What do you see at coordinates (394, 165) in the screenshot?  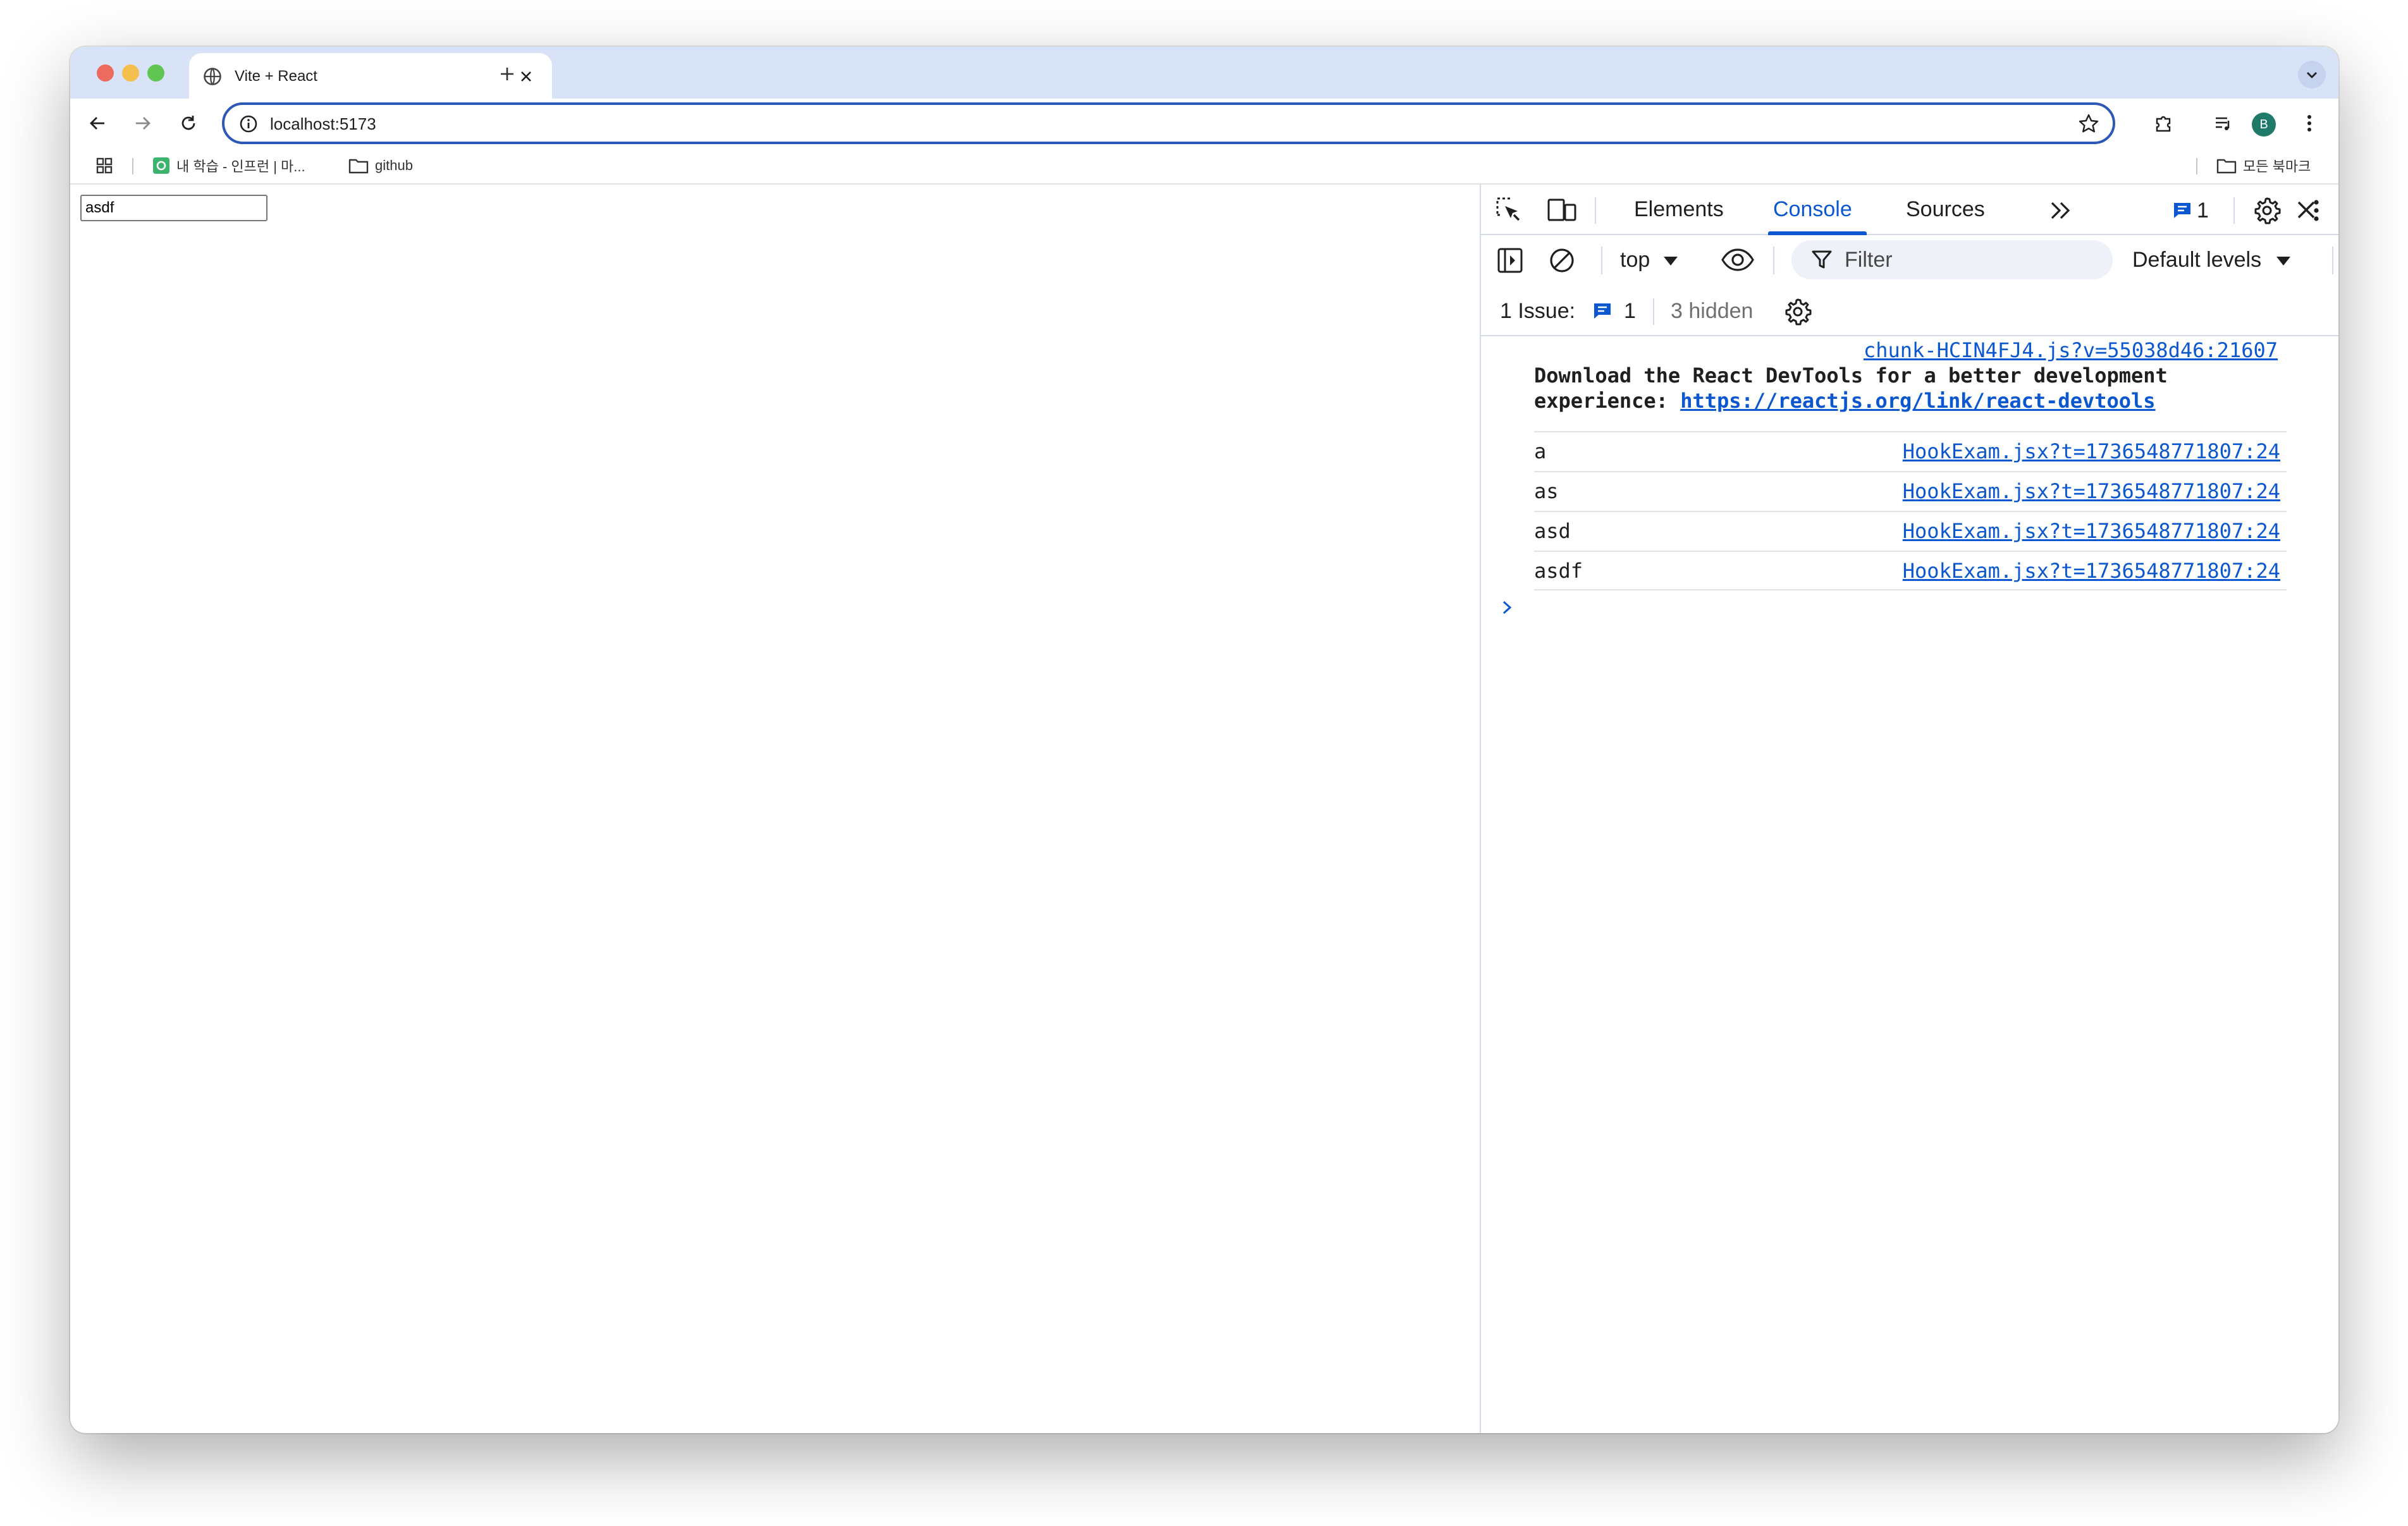 I see `bookmark-label: github` at bounding box center [394, 165].